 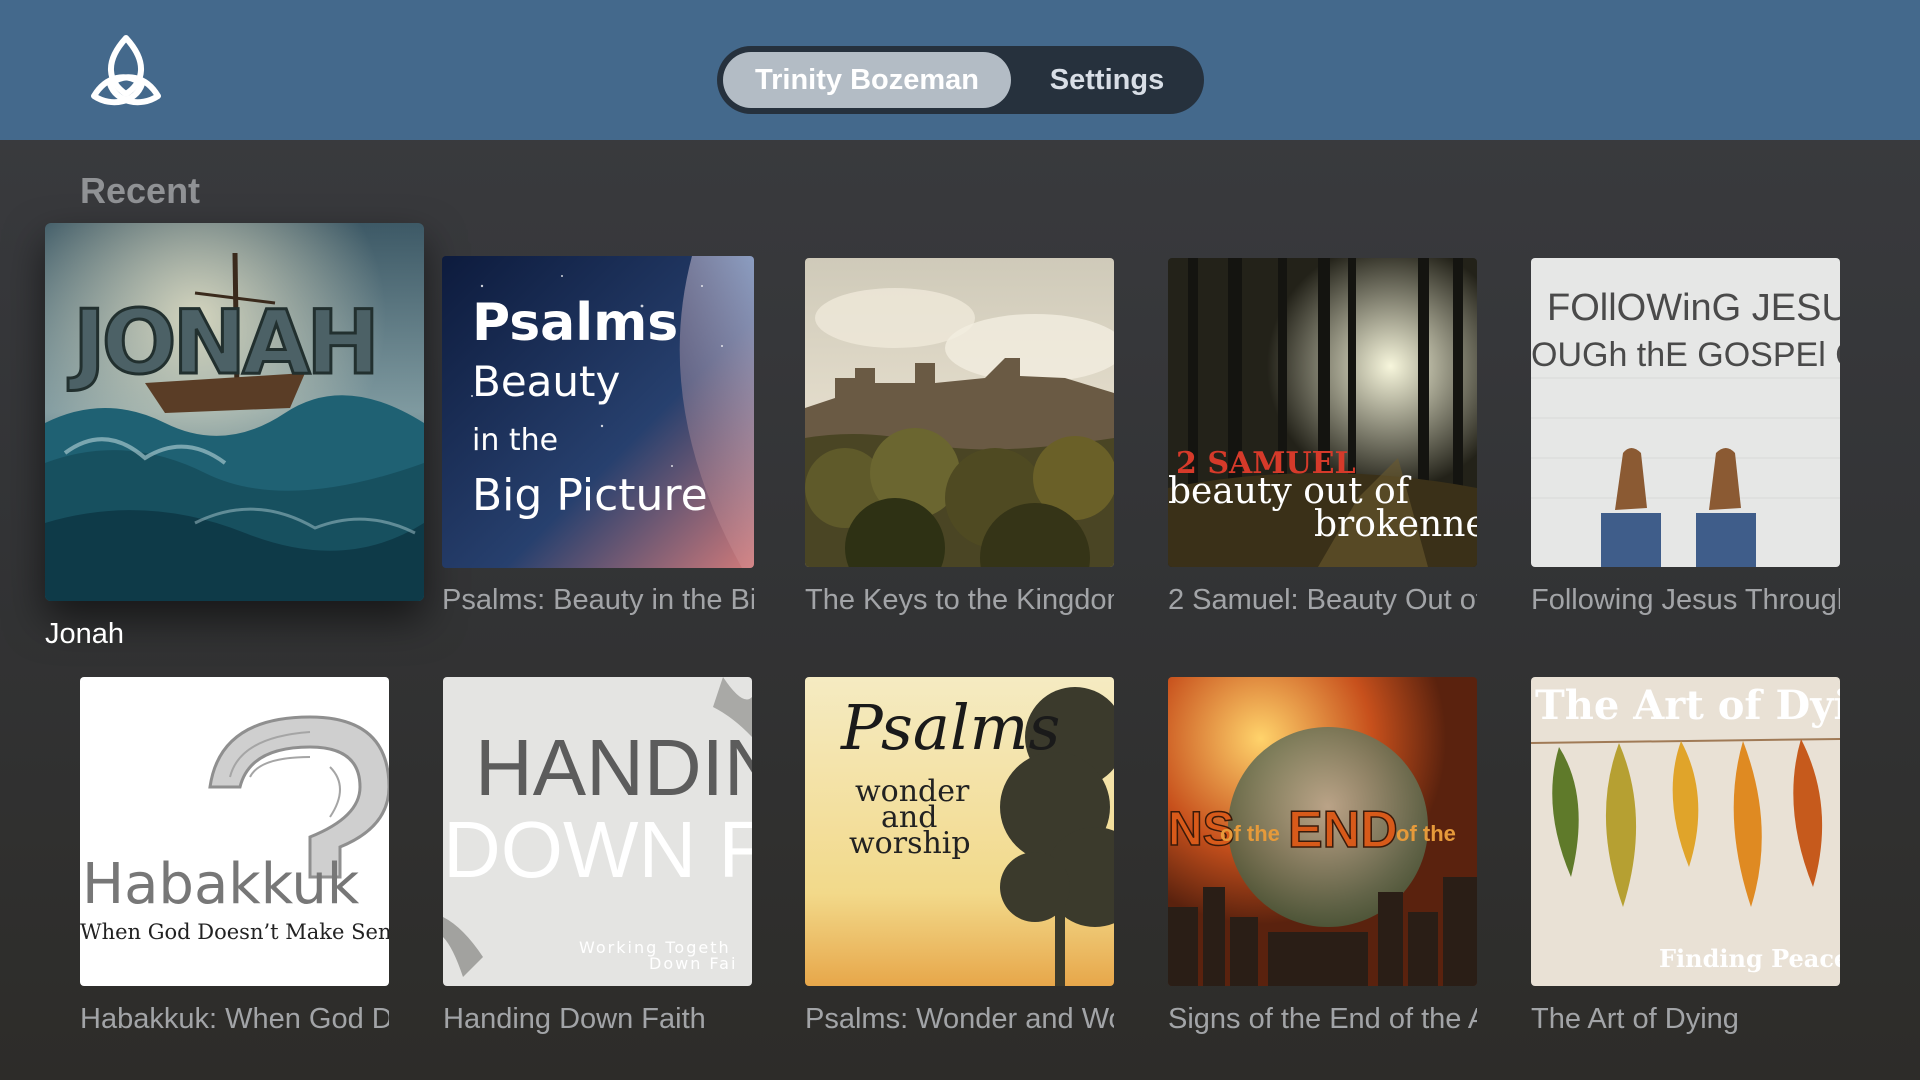 What do you see at coordinates (1322, 600) in the screenshot?
I see `series-title: 2 Samuel: Beauty Out of Brokenness` at bounding box center [1322, 600].